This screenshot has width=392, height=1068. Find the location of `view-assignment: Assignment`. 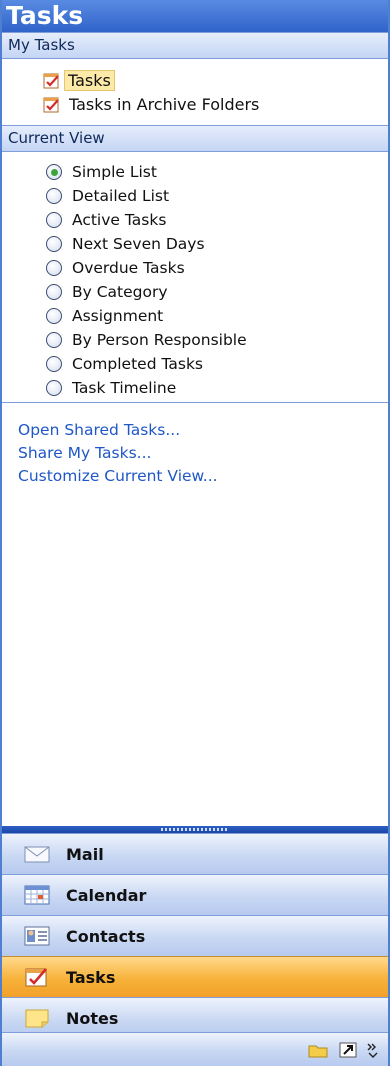

view-assignment: Assignment is located at coordinates (195, 316).